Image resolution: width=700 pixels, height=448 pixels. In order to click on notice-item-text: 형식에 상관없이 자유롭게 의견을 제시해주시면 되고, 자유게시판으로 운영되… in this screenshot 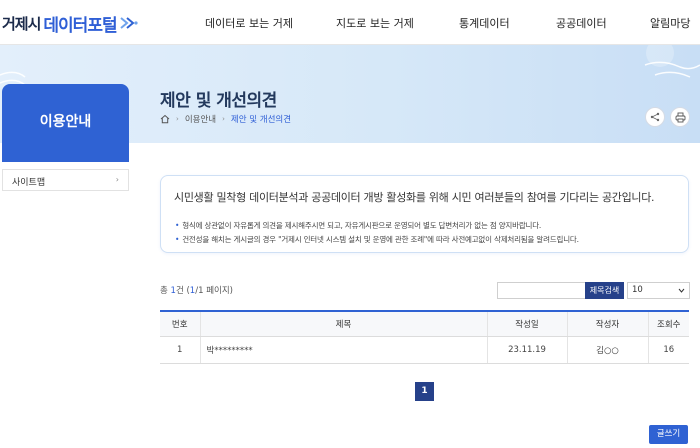, I will do `click(362, 225)`.